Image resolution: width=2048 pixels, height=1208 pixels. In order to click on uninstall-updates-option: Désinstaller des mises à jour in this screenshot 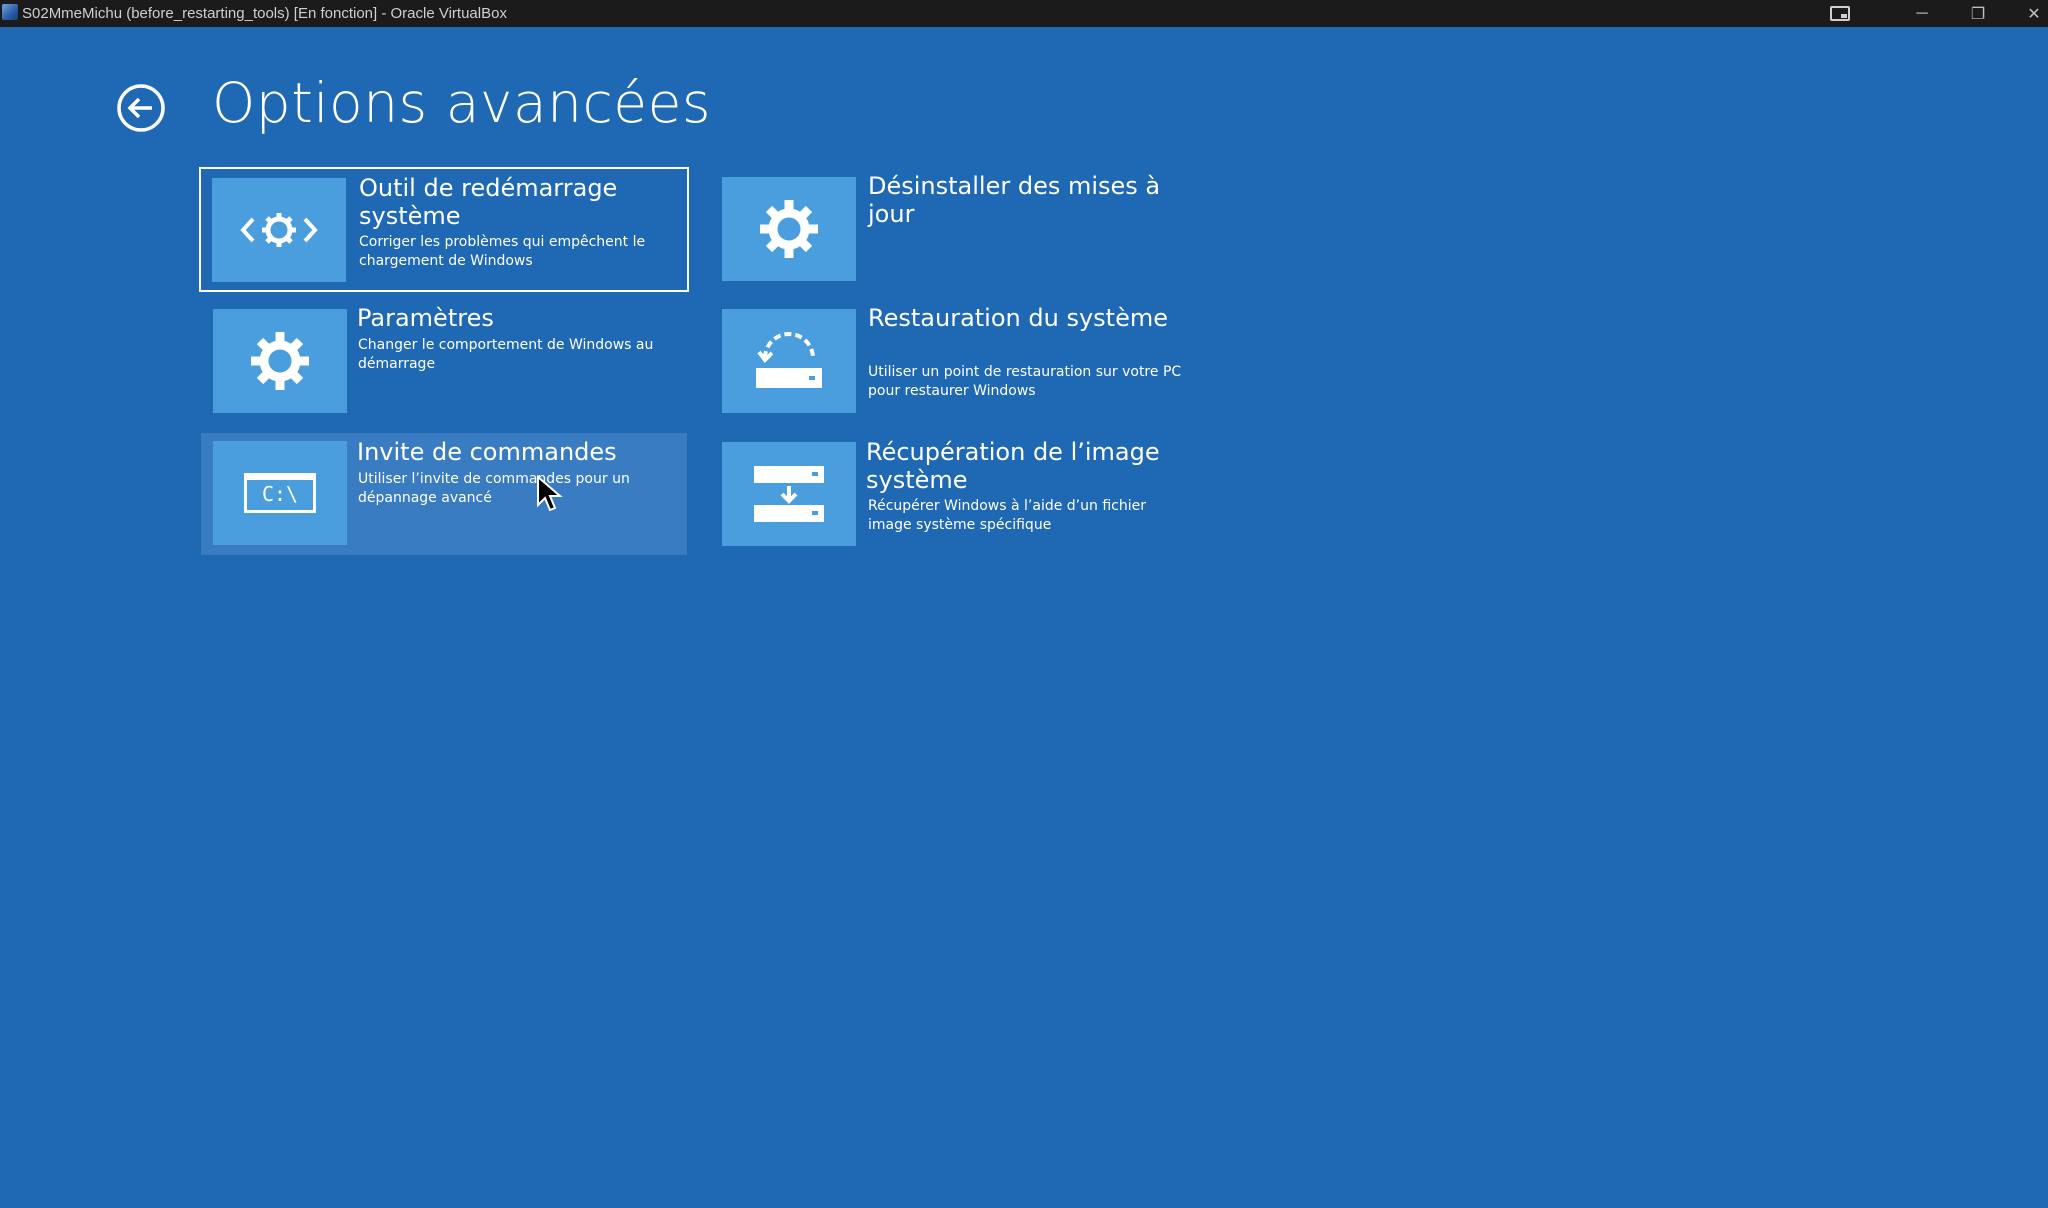, I will do `click(955, 227)`.